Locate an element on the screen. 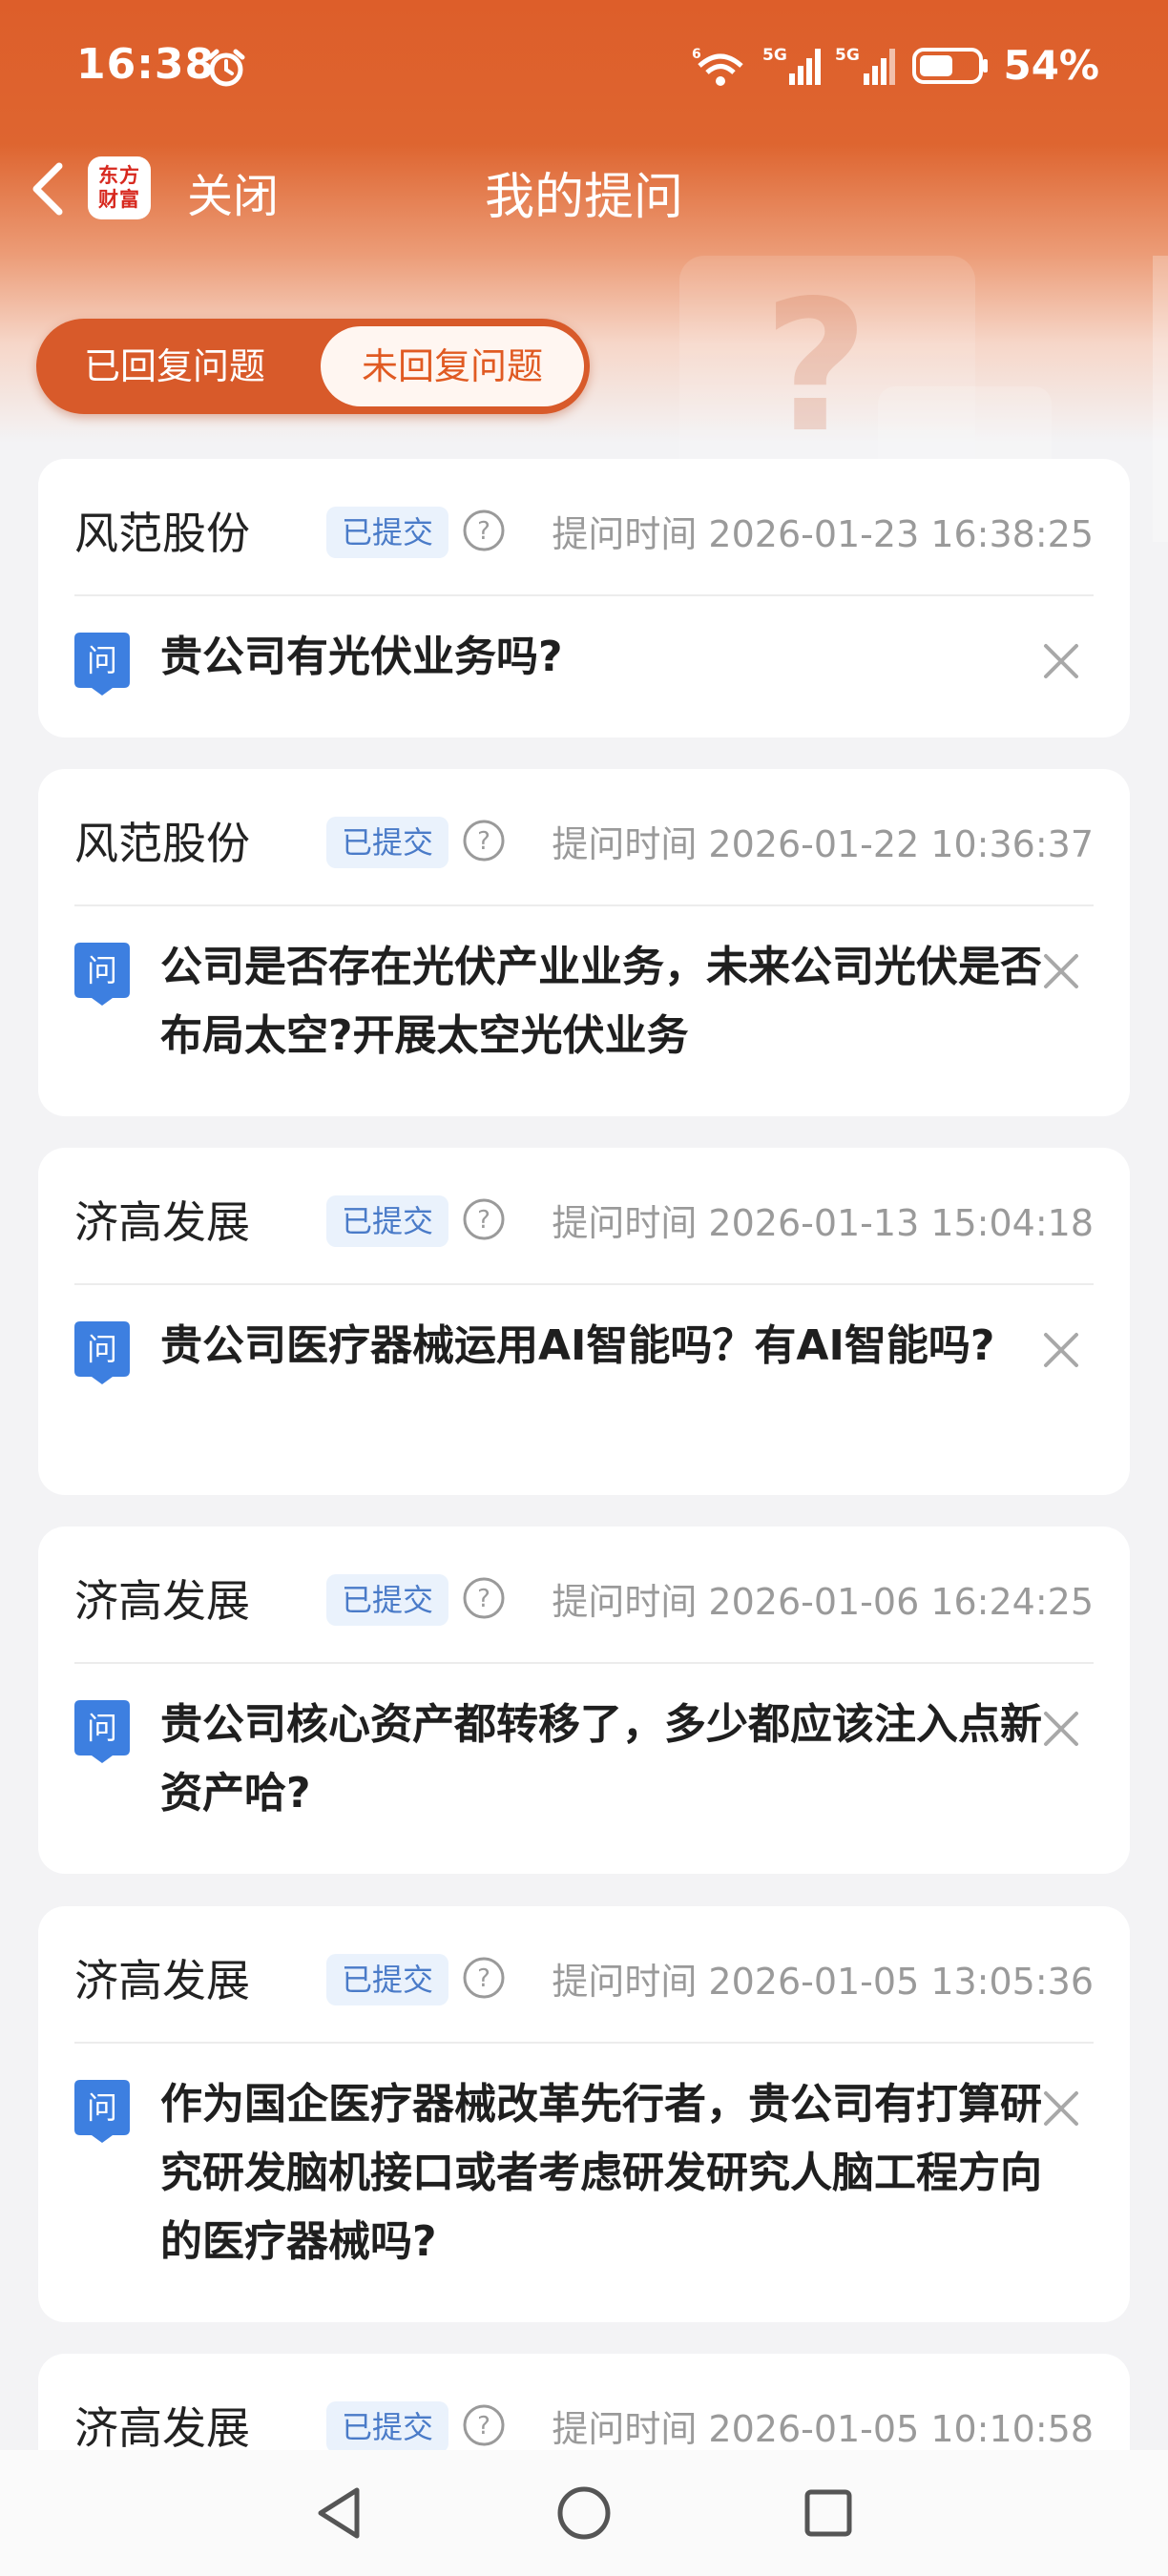 This screenshot has width=1168, height=2576. system-nav-bar is located at coordinates (584, 2513).